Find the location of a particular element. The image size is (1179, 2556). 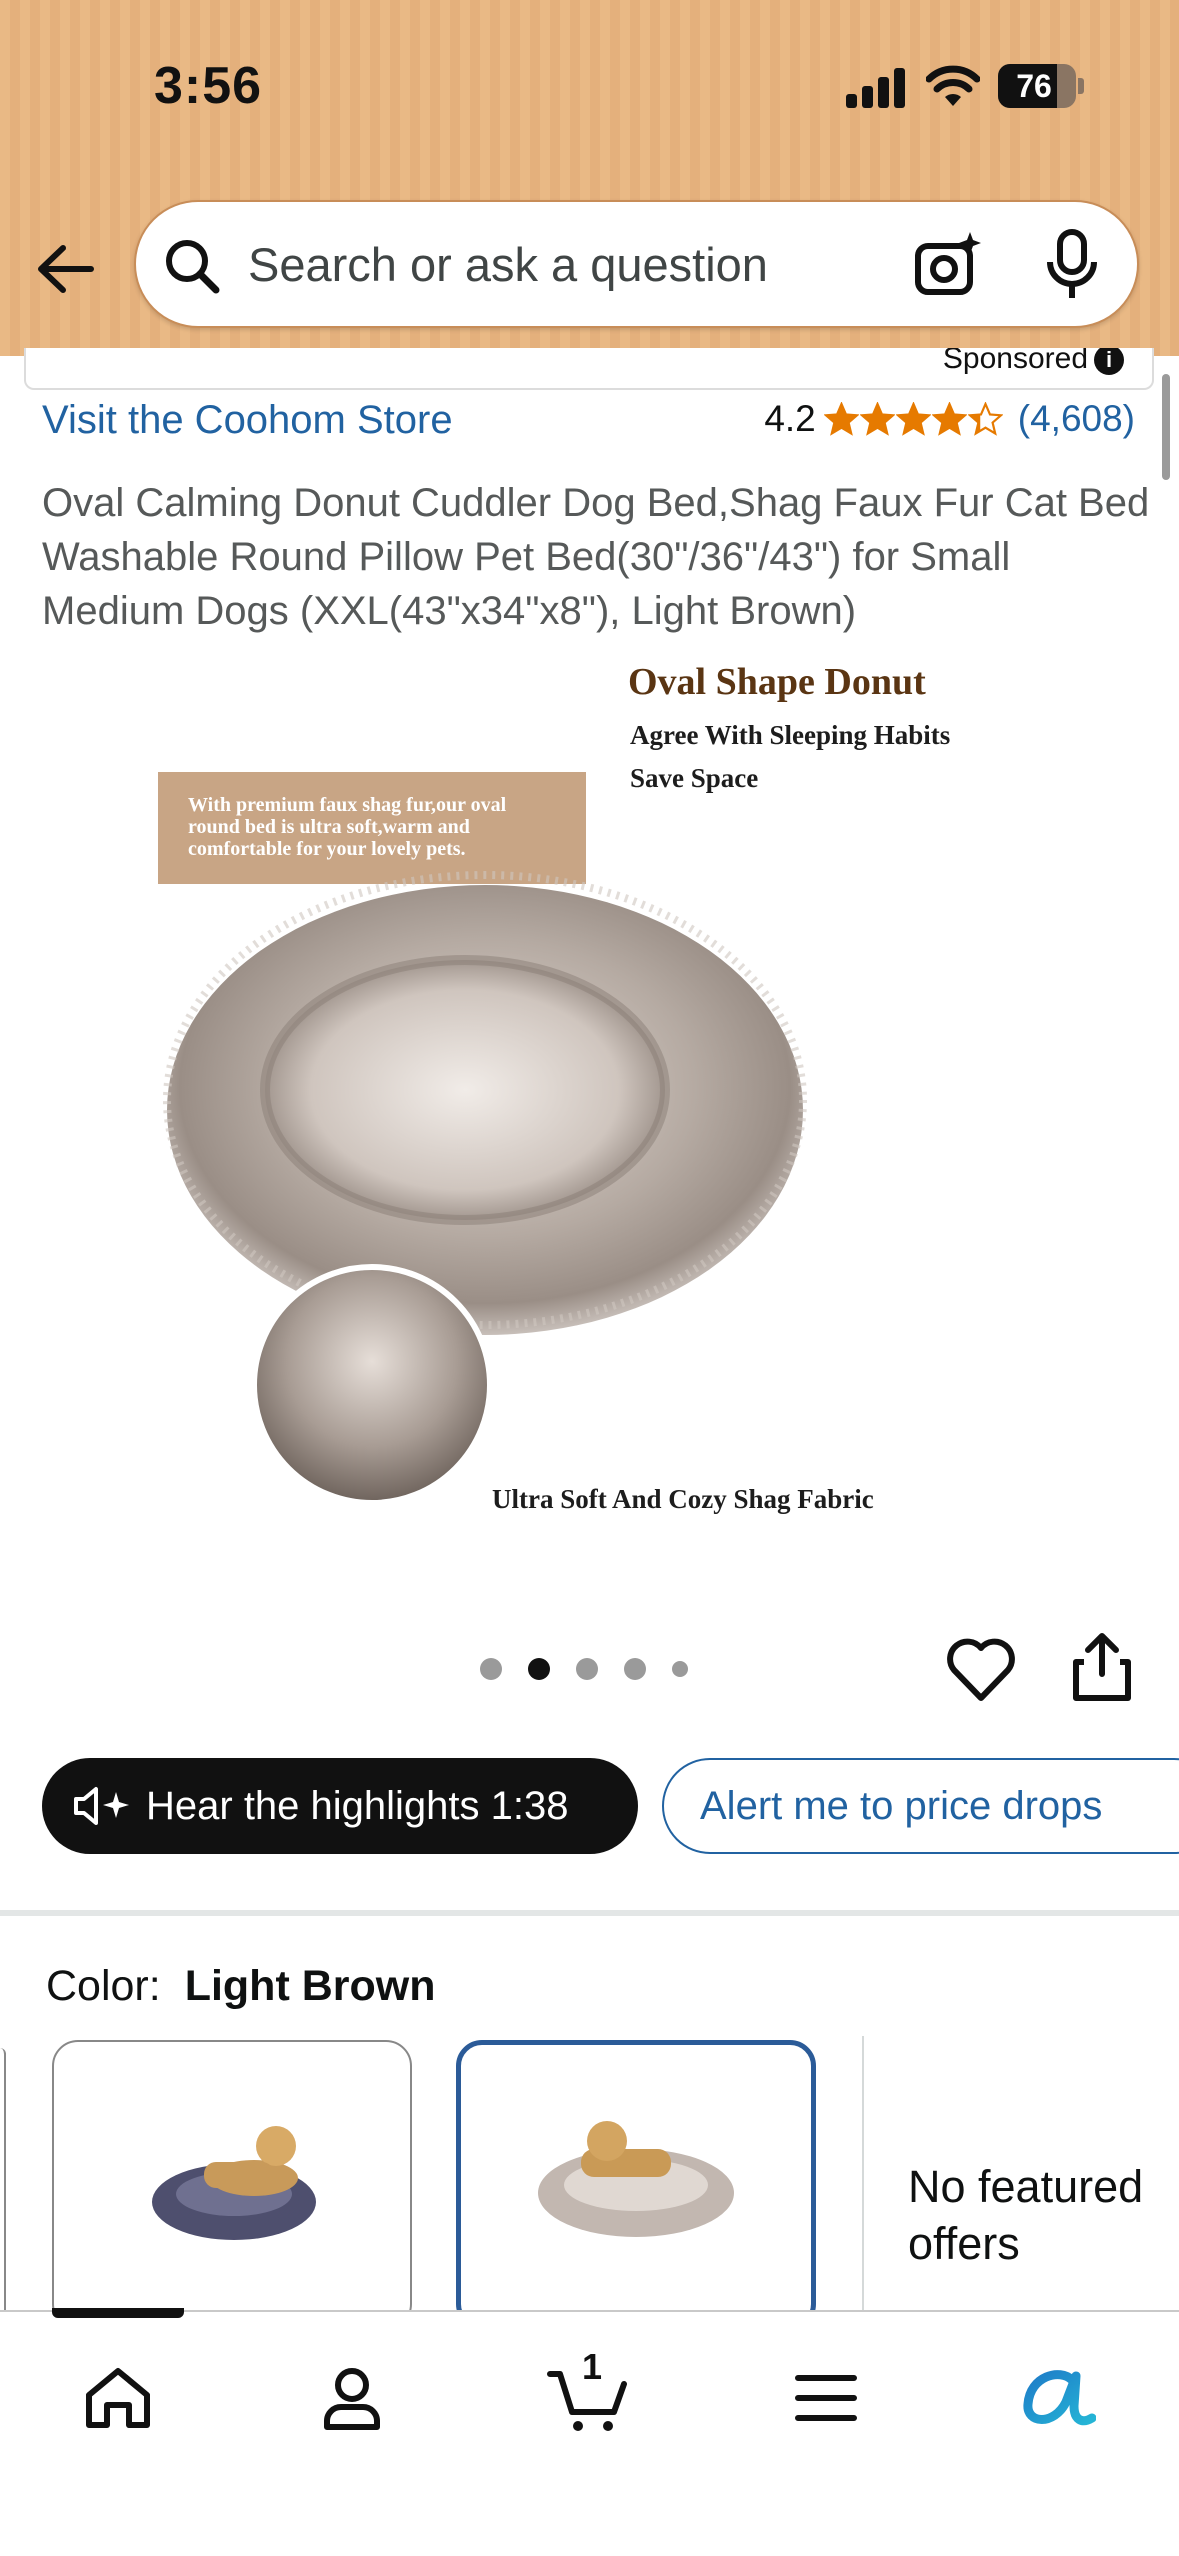

color-swatch-selected is located at coordinates (636, 2185).